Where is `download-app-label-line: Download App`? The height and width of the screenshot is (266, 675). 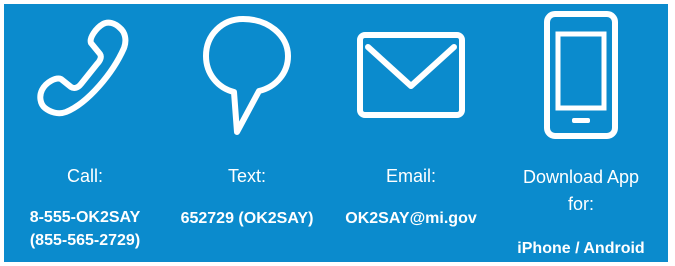
download-app-label-line: Download App is located at coordinates (581, 177).